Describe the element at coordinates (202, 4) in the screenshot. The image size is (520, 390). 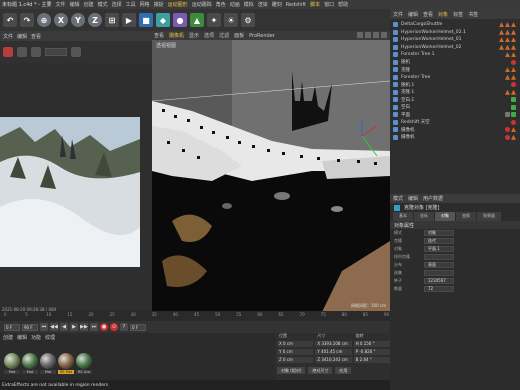
I see `menu-tracking: 运动跟踪` at that location.